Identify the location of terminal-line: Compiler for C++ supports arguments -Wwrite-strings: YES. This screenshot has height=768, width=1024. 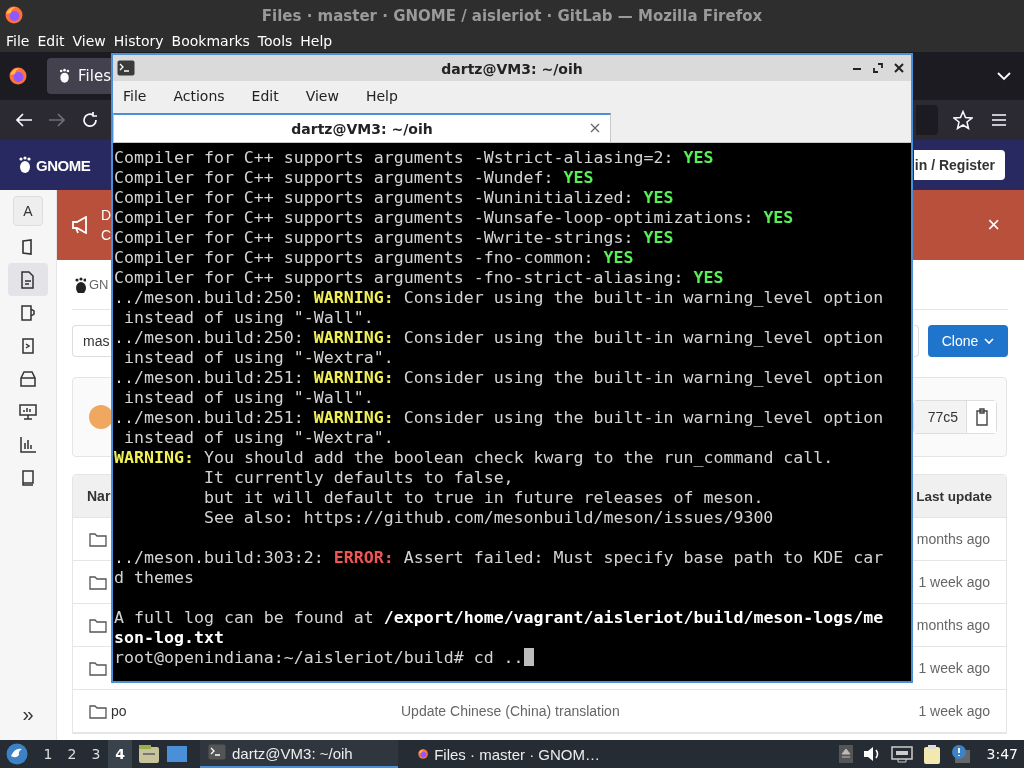
(394, 238).